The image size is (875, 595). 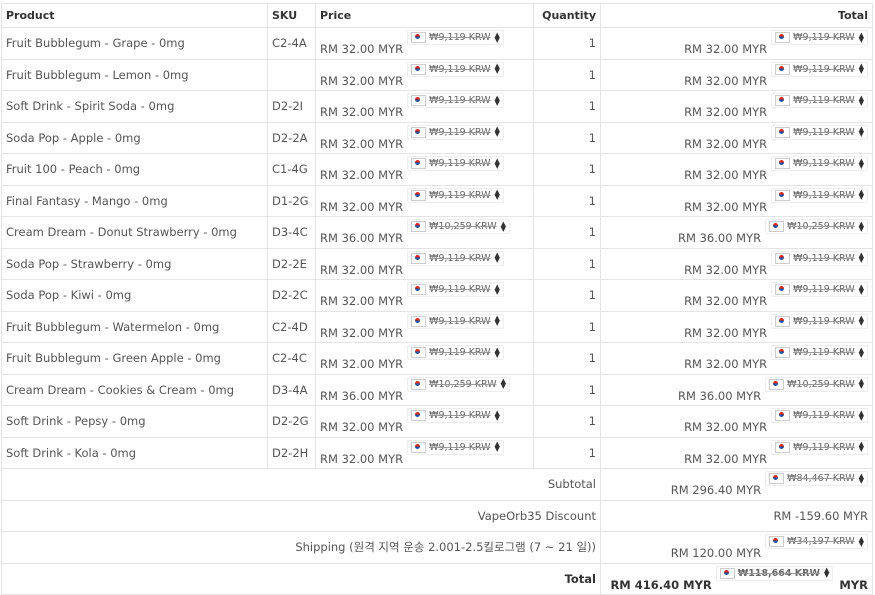 What do you see at coordinates (716, 490) in the screenshot?
I see `subtotal-value: RM 296.40 MYR` at bounding box center [716, 490].